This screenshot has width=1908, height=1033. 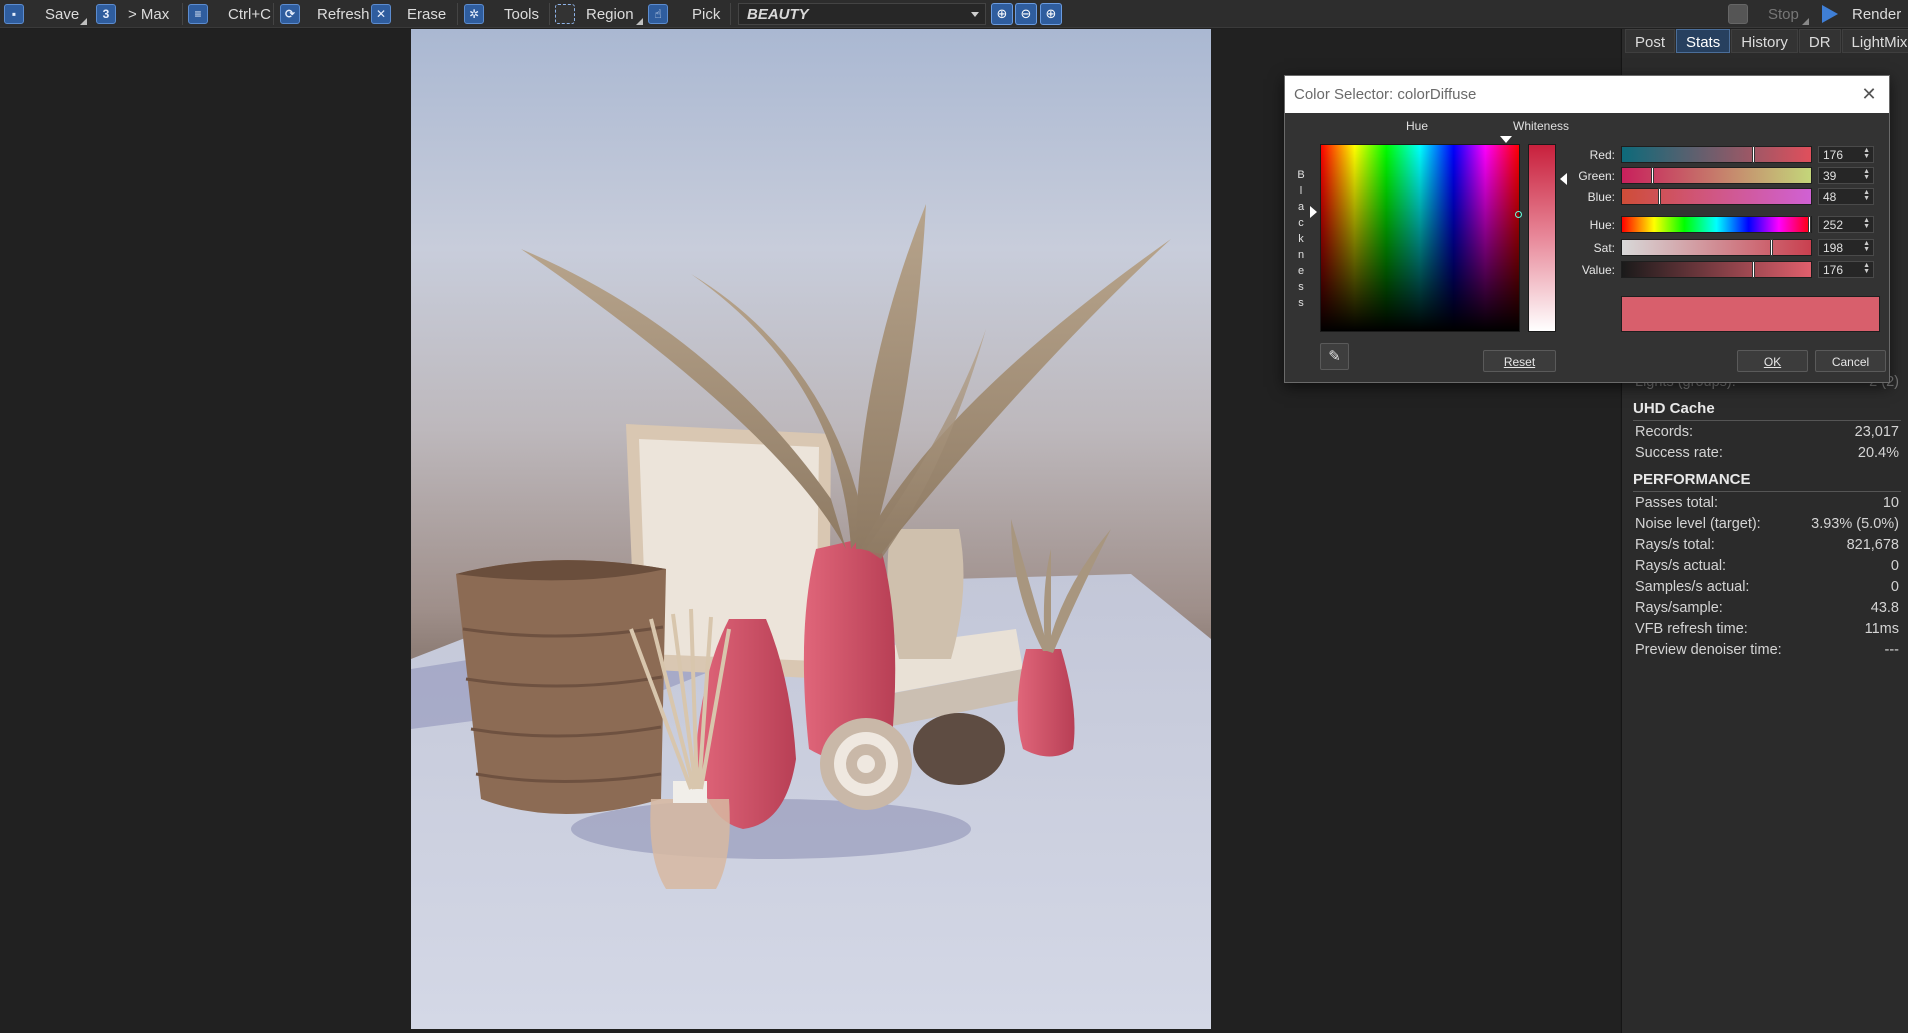 I want to click on stat-row: VFB refresh time: 11ms, so click(x=1767, y=629).